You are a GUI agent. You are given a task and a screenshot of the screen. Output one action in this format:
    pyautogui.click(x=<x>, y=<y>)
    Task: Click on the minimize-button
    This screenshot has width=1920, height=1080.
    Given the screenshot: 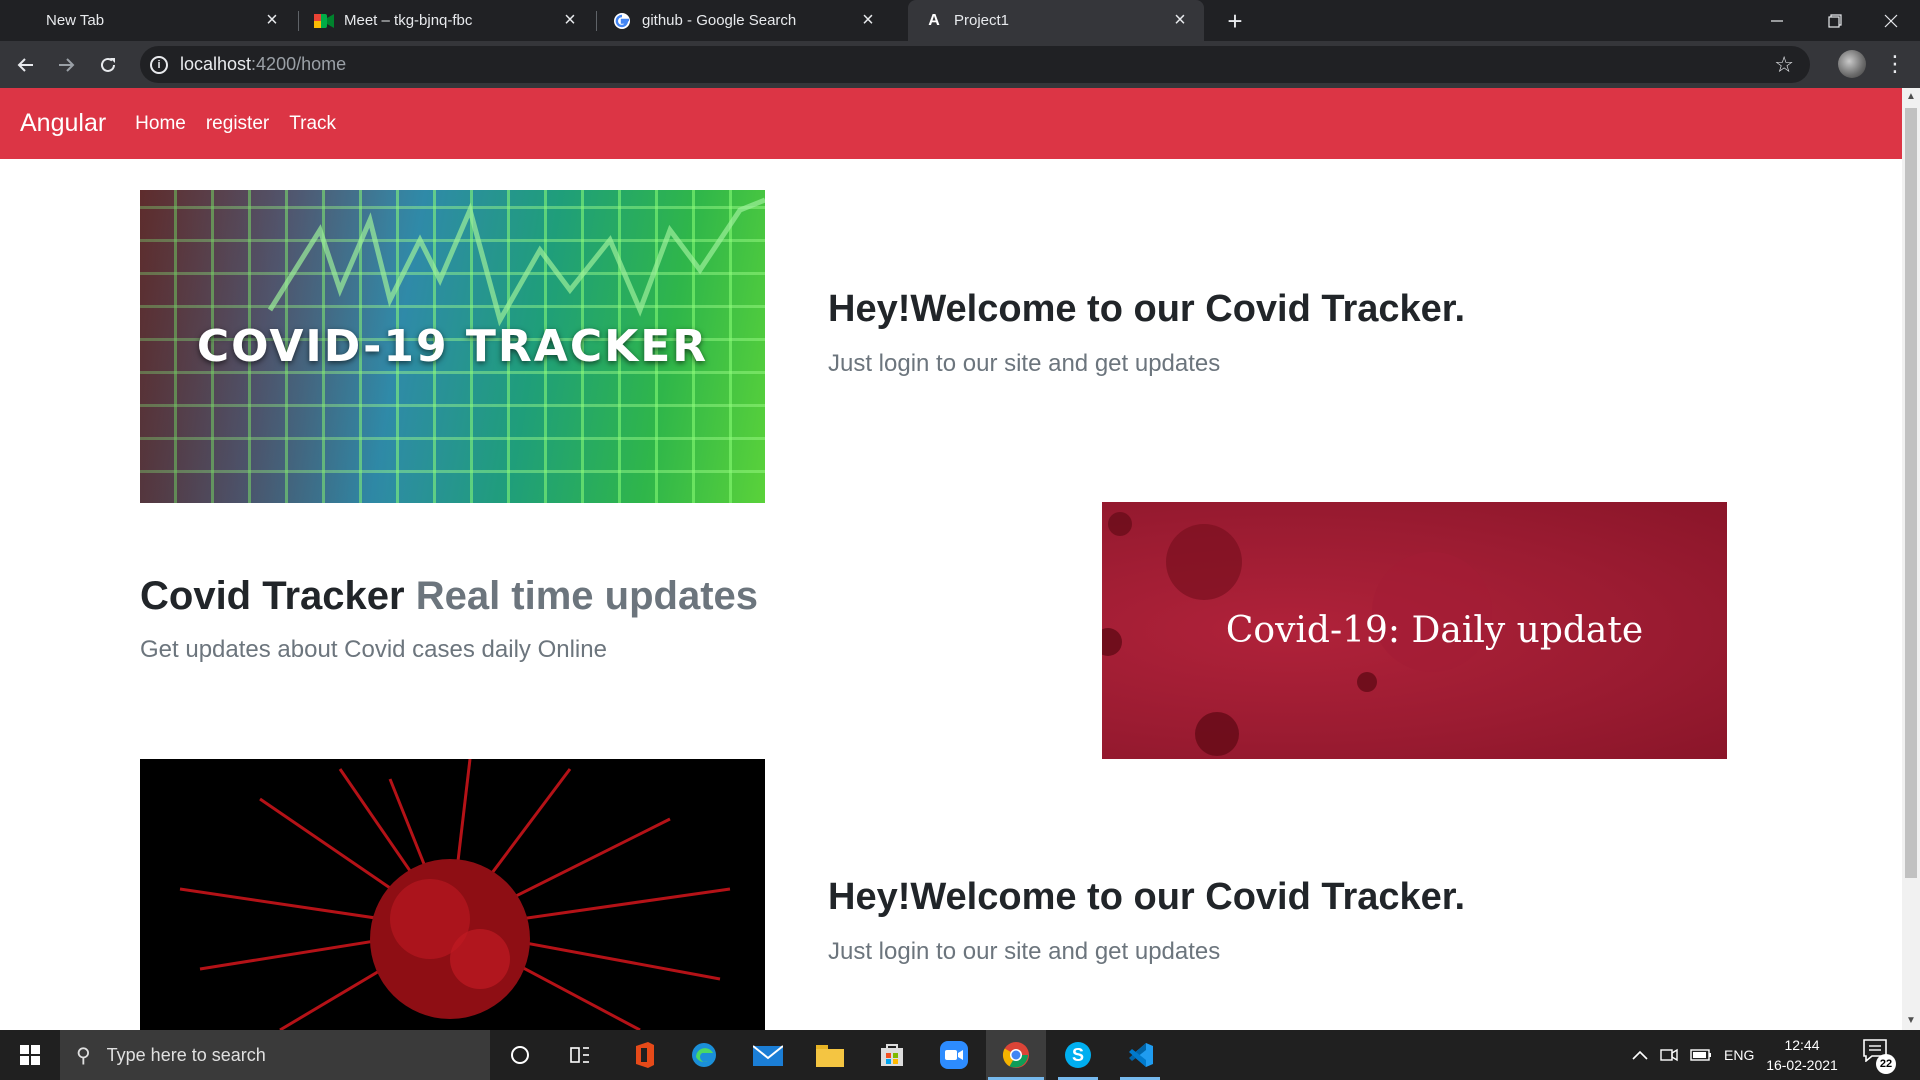 What is the action you would take?
    pyautogui.click(x=1777, y=20)
    